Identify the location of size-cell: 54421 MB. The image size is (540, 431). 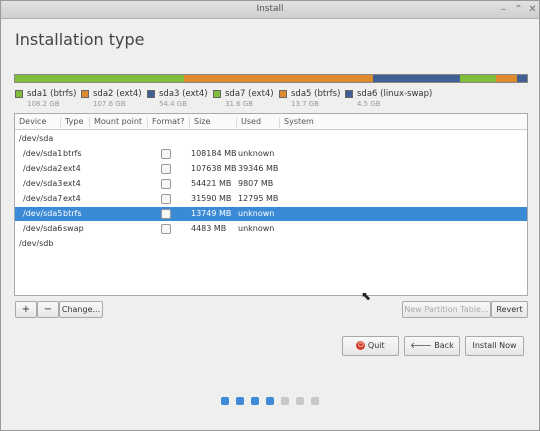
(211, 183).